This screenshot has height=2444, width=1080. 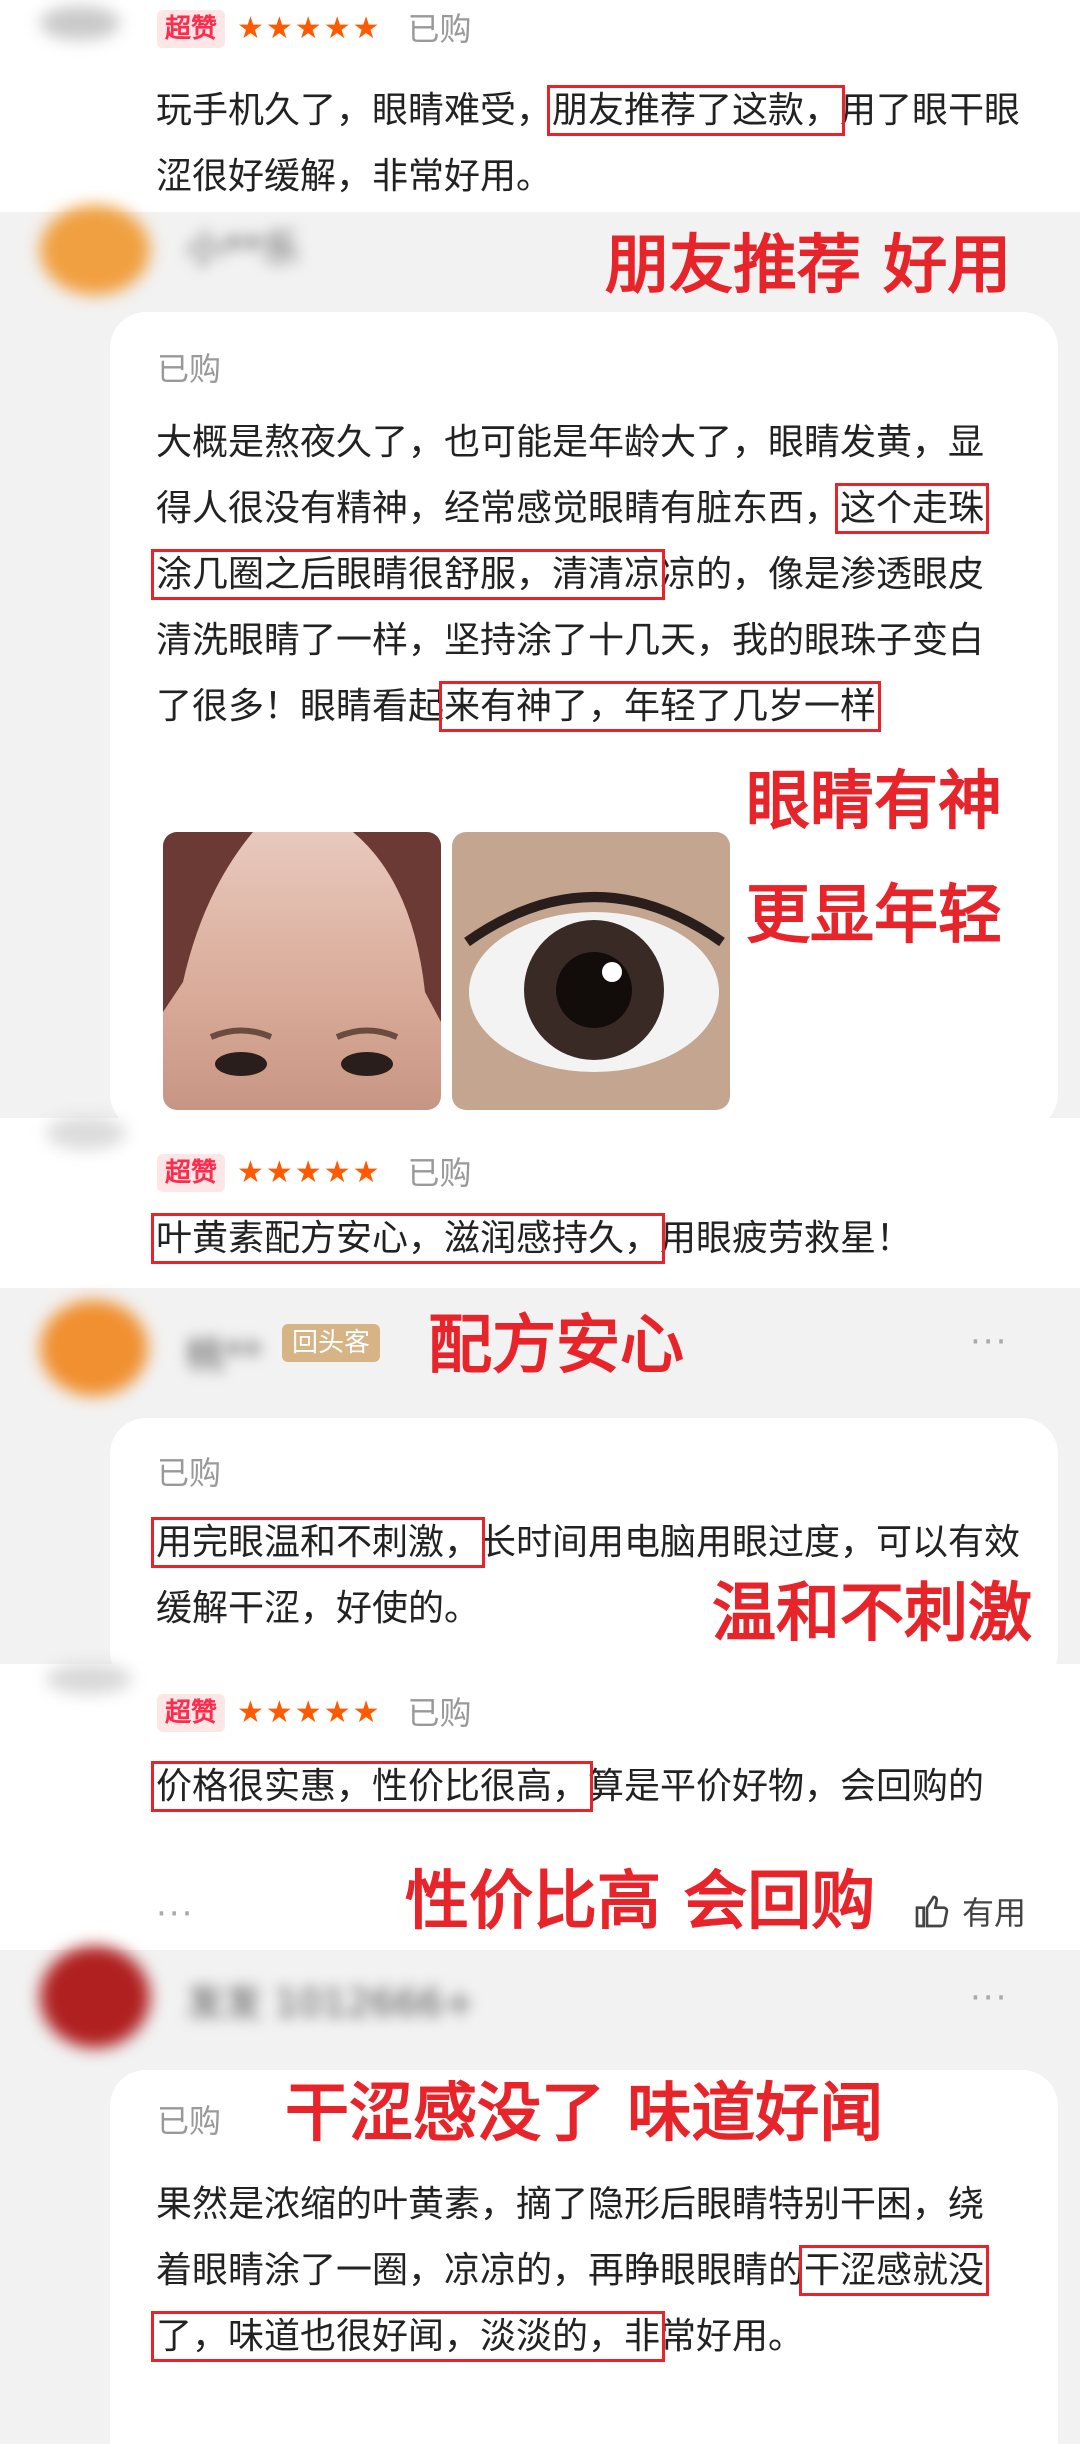 What do you see at coordinates (994, 1913) in the screenshot?
I see `useful-label: 有用` at bounding box center [994, 1913].